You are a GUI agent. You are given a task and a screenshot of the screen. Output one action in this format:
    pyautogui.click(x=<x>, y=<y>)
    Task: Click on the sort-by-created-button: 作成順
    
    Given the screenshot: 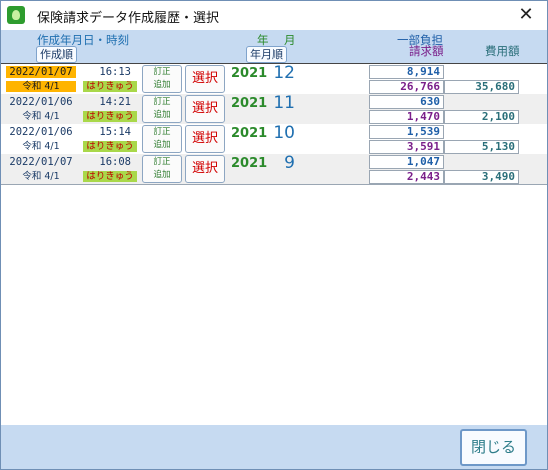 What is the action you would take?
    pyautogui.click(x=56, y=54)
    